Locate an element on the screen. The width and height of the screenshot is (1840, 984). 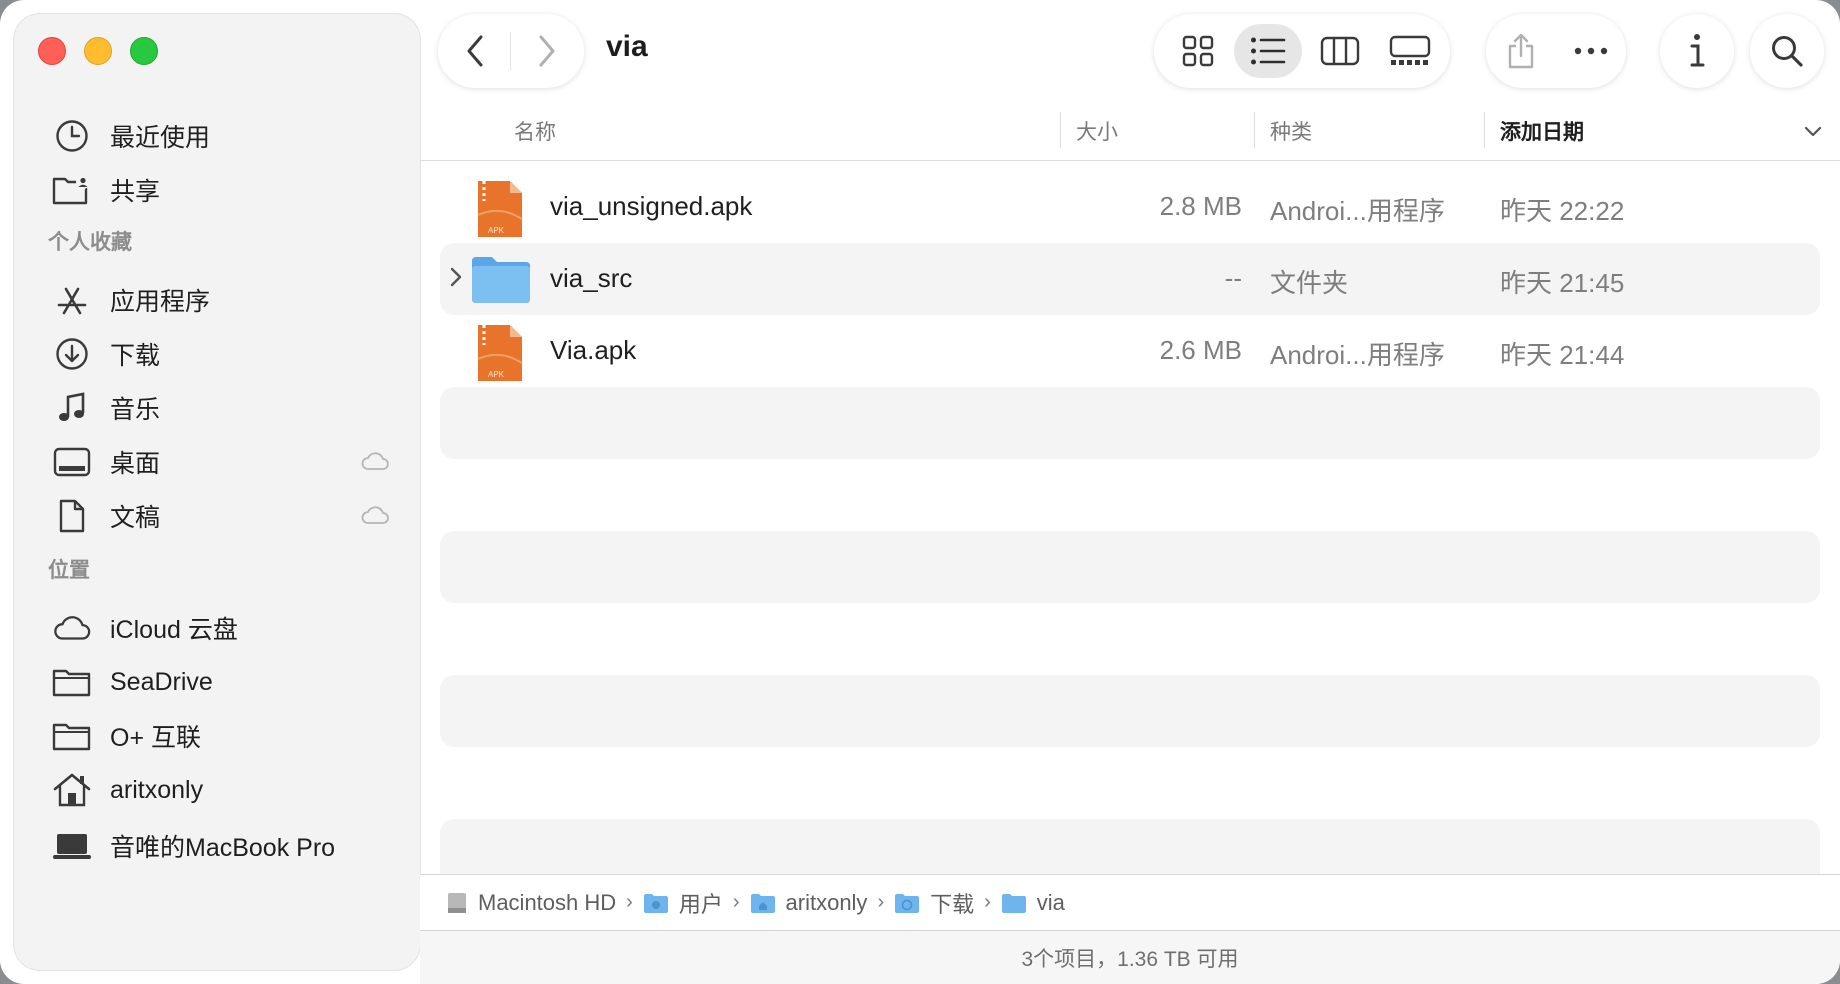
sort-chevron-down-icon is located at coordinates (1813, 132).